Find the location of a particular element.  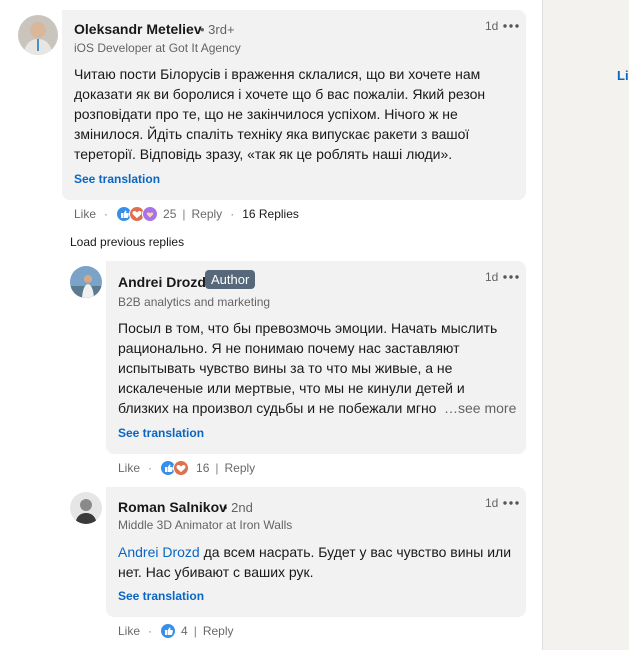

like-reaction-icon is located at coordinates (168, 631).